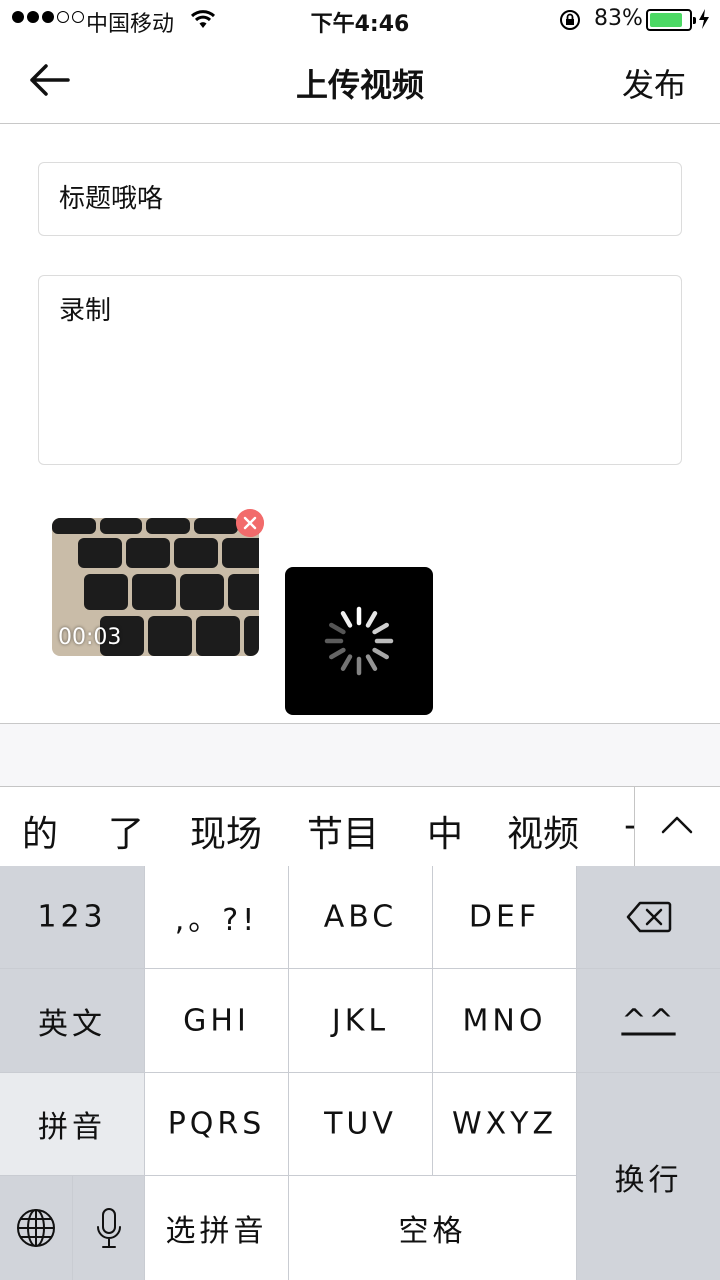 Image resolution: width=720 pixels, height=1280 pixels. I want to click on key-jkl-label: JKL, so click(360, 1020).